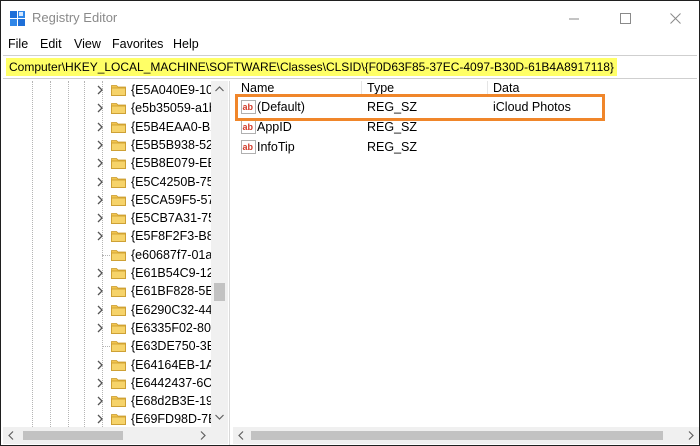 This screenshot has height=446, width=700. What do you see at coordinates (257, 89) in the screenshot?
I see `column-header-name: Name` at bounding box center [257, 89].